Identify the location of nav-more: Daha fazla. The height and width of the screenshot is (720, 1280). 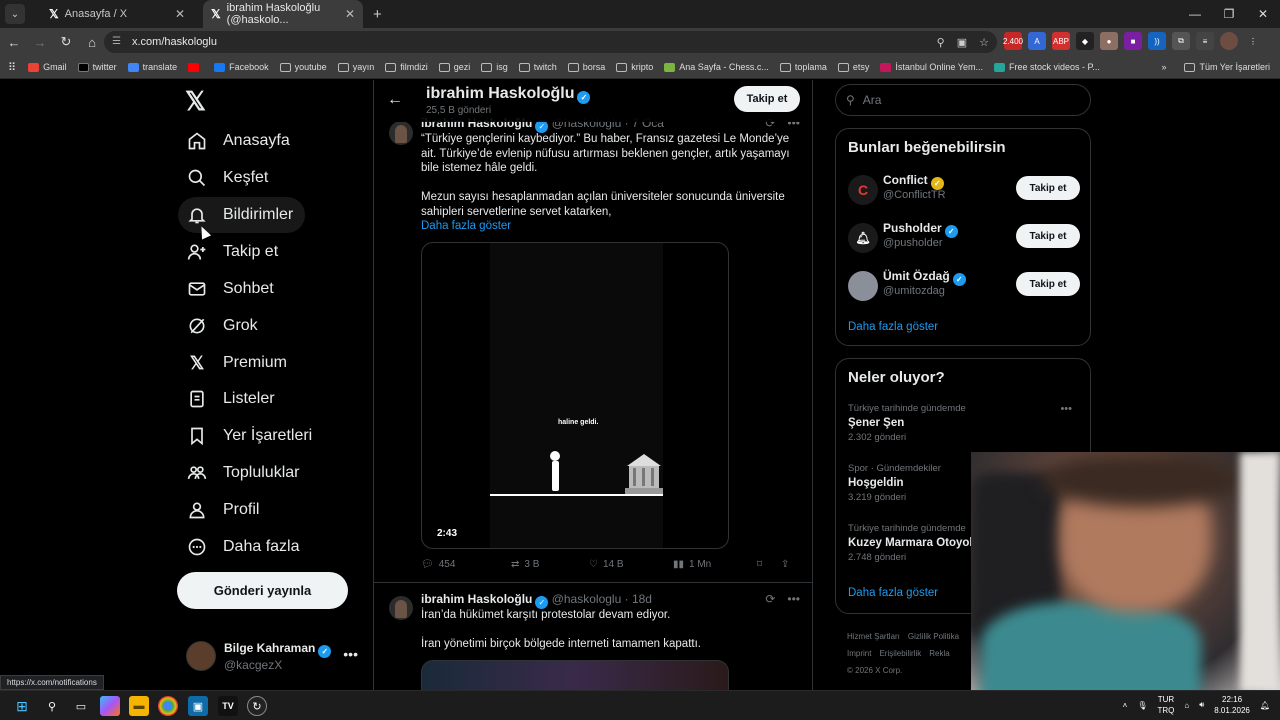
(245, 547).